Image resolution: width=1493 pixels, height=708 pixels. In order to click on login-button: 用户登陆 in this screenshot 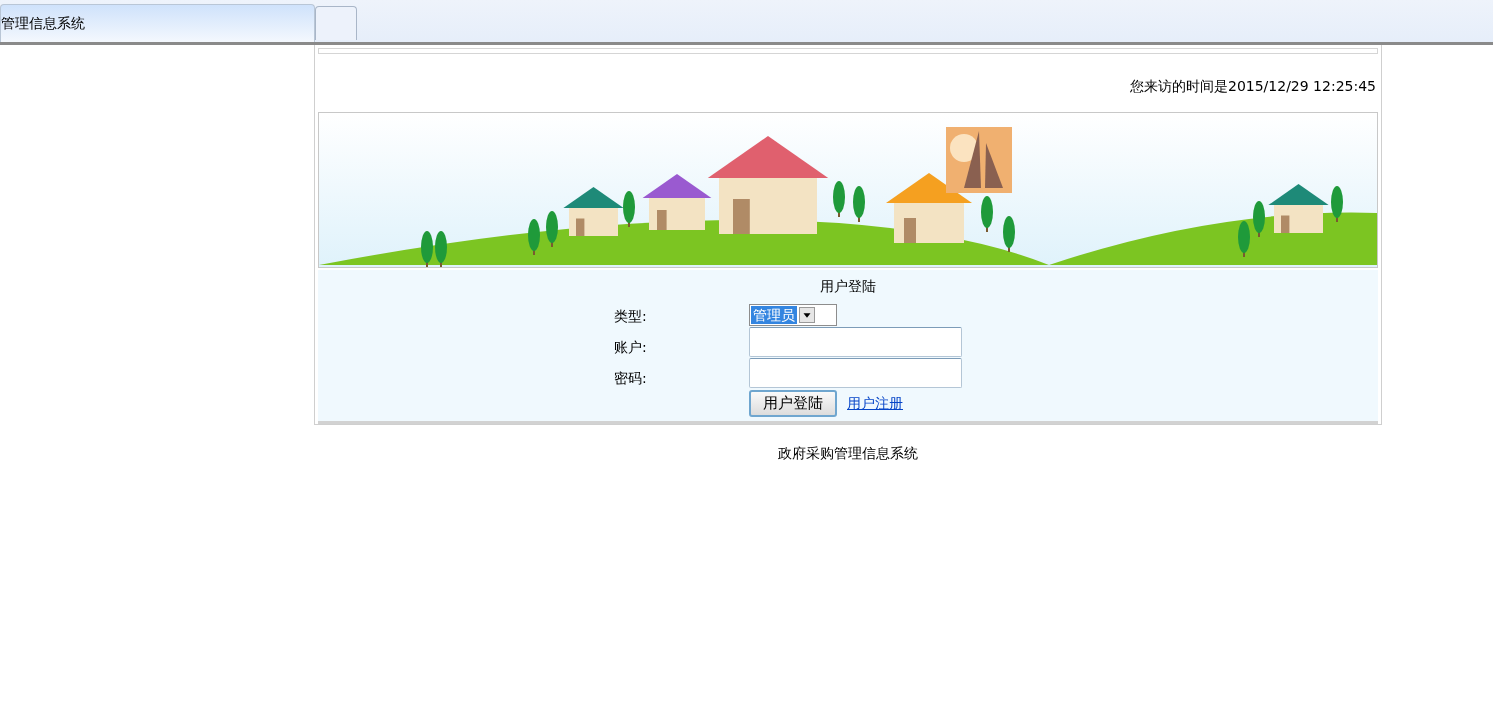, I will do `click(793, 403)`.